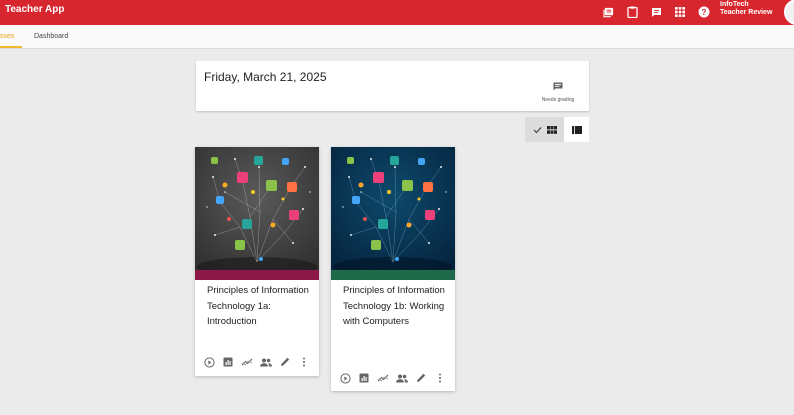  I want to click on view-toggle, so click(557, 129).